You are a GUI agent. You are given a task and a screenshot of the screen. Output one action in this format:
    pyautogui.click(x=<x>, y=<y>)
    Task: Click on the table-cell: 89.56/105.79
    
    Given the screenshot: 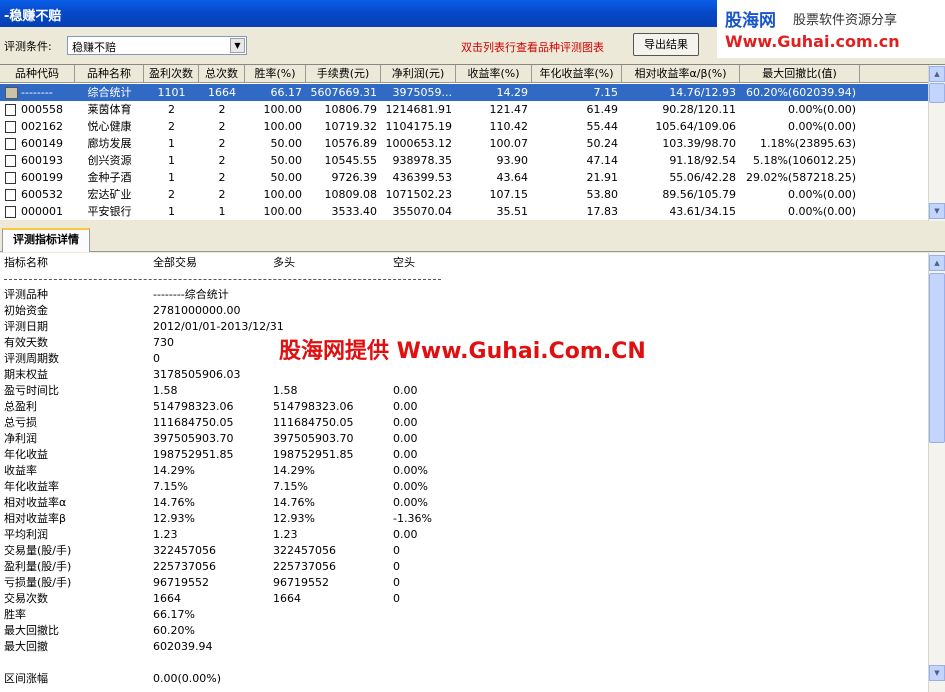 What is the action you would take?
    pyautogui.click(x=699, y=194)
    